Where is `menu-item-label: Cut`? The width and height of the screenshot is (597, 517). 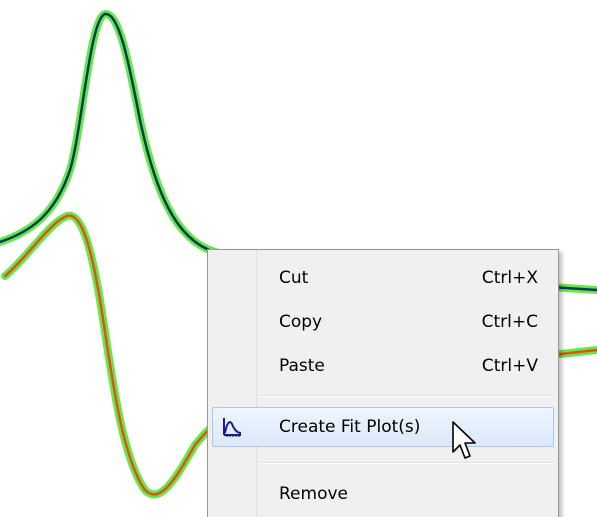 menu-item-label: Cut is located at coordinates (294, 278).